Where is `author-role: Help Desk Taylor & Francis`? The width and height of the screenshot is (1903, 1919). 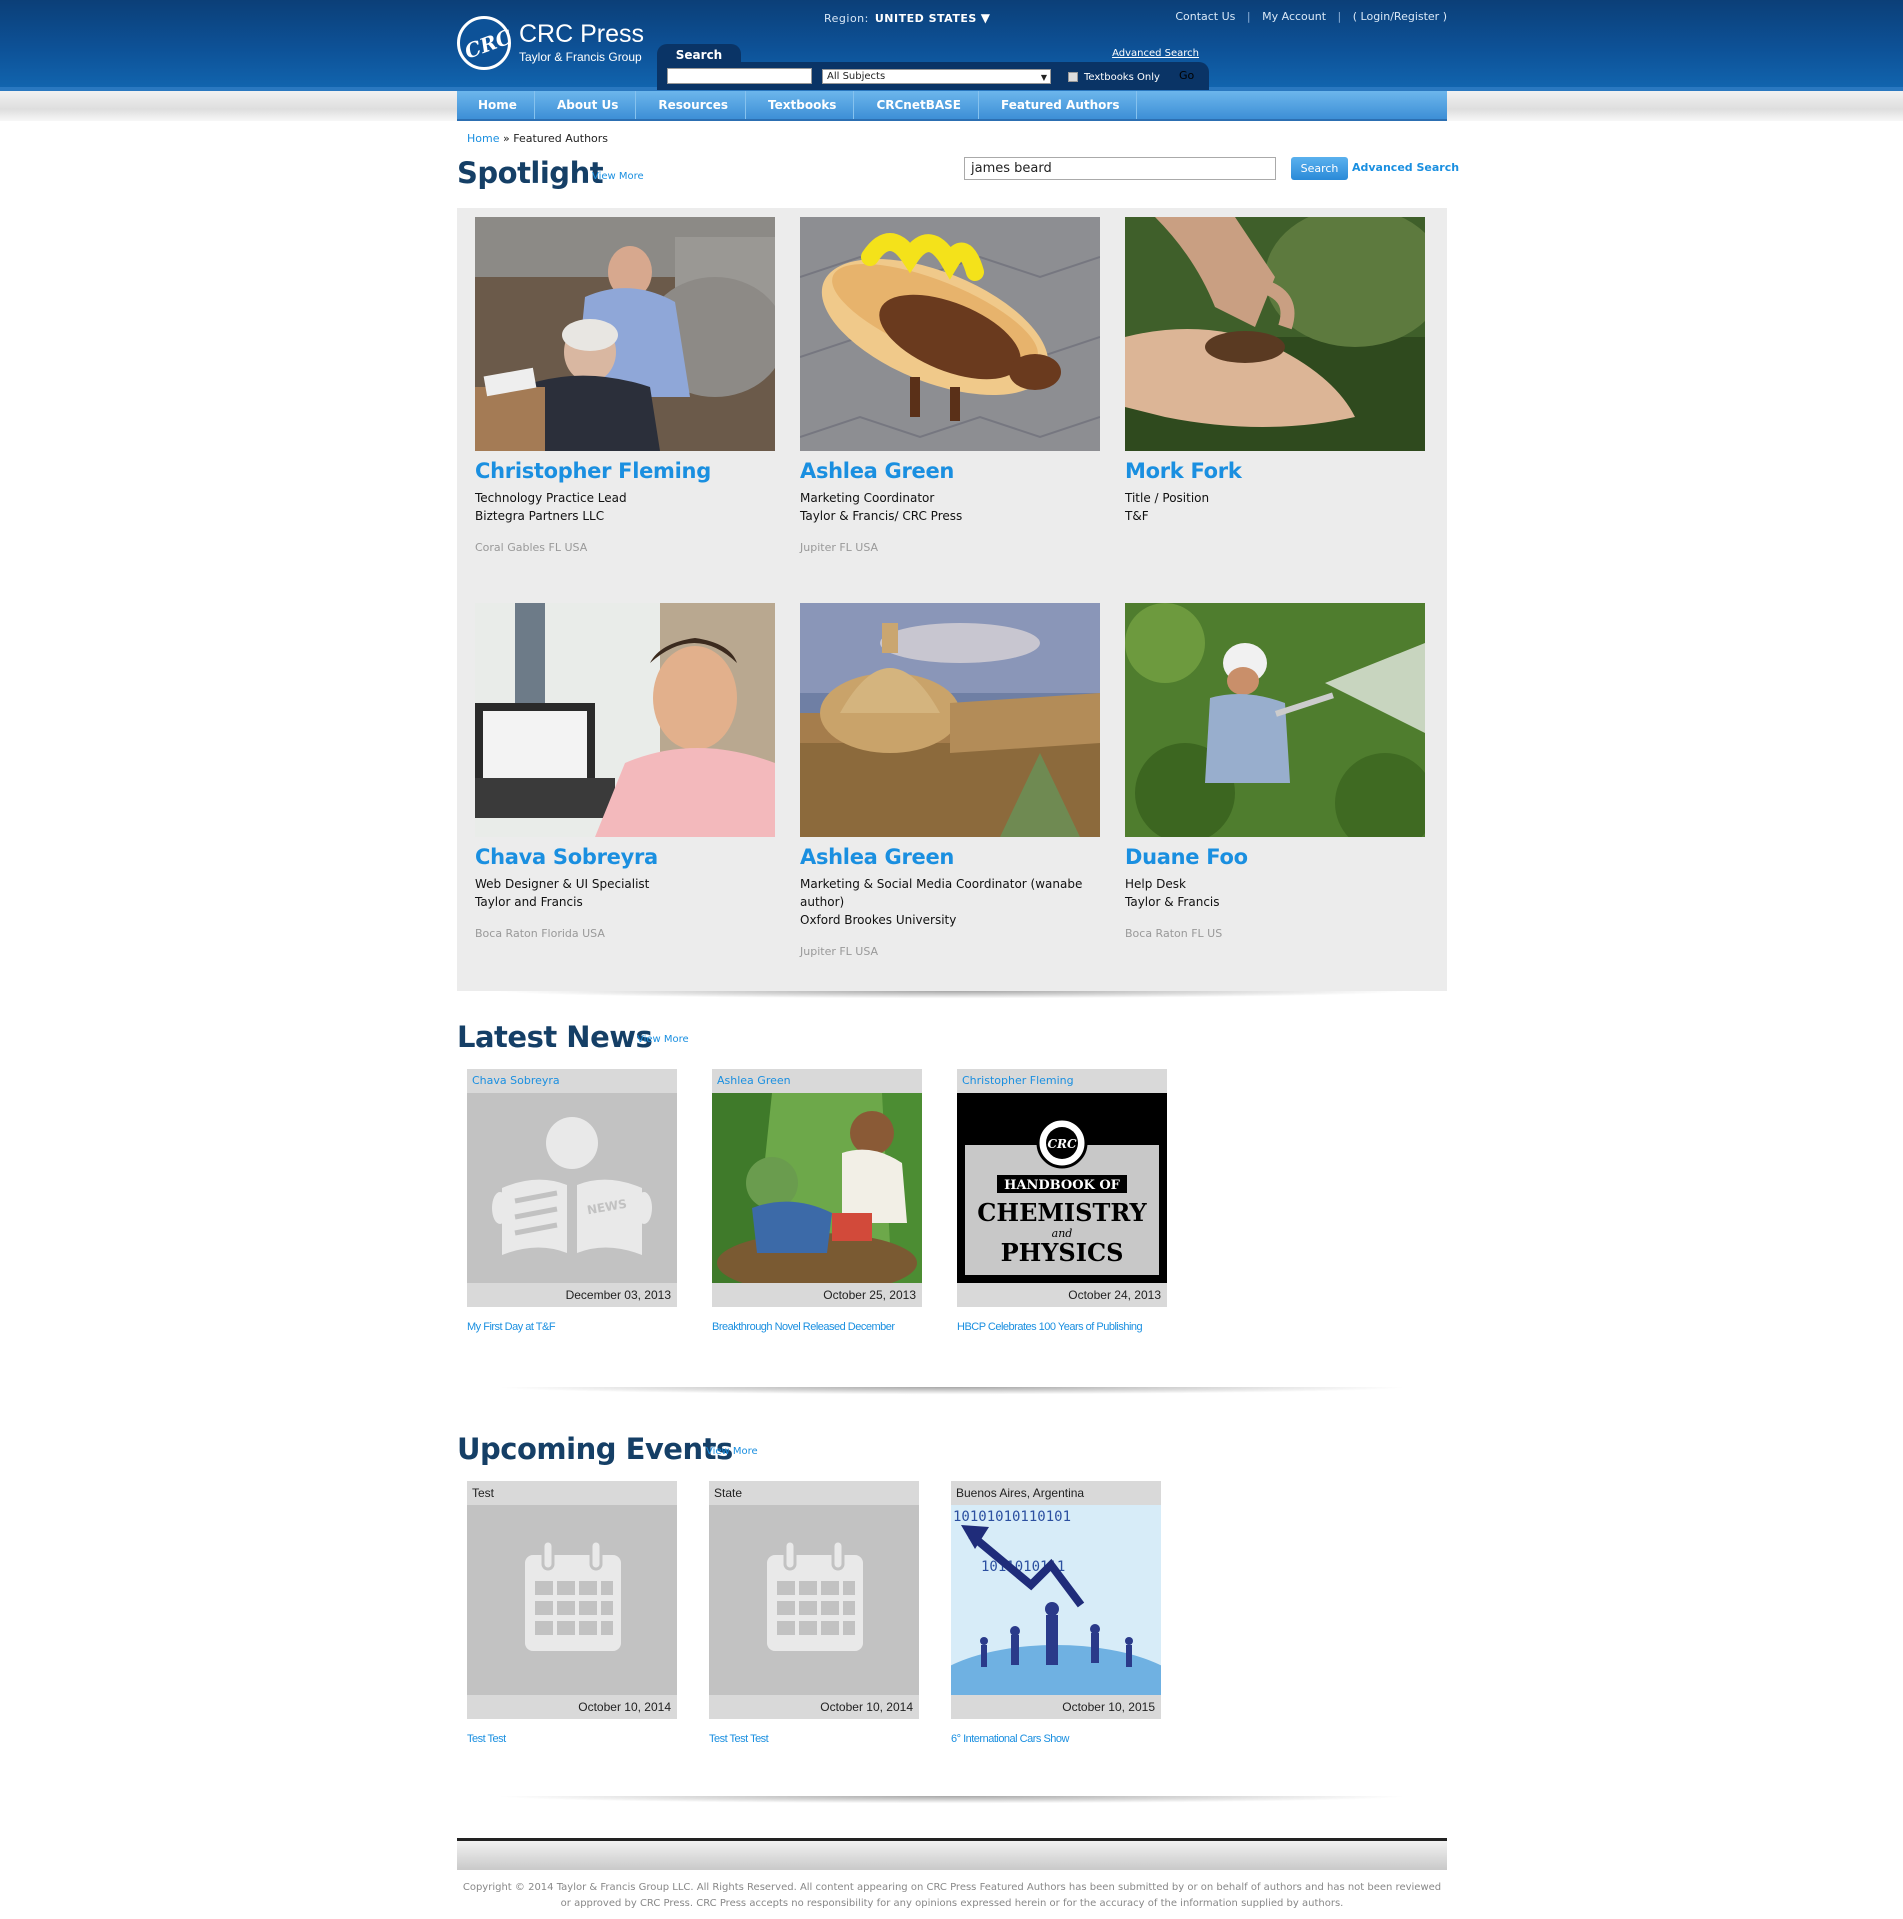
author-role: Help Desk Taylor & Francis is located at coordinates (1275, 893).